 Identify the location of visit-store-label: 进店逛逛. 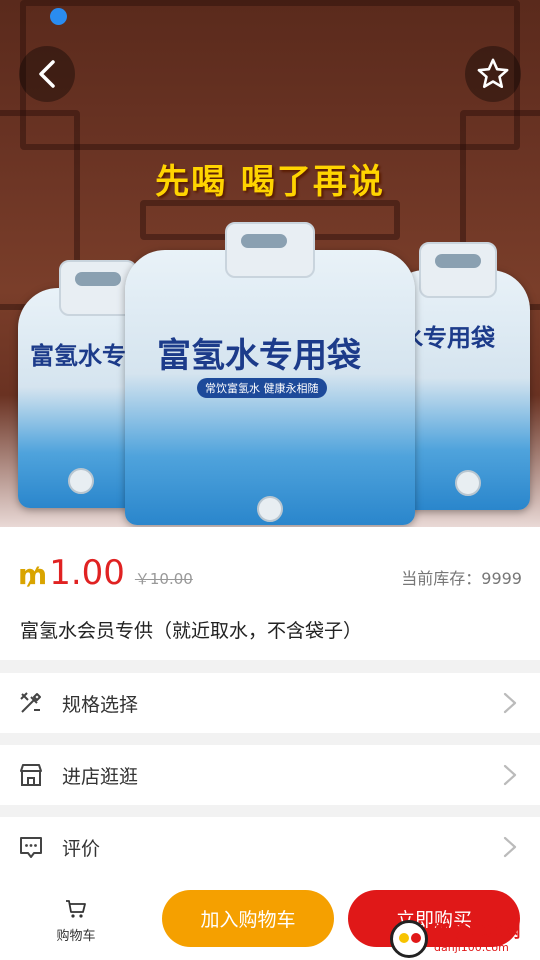
(100, 776).